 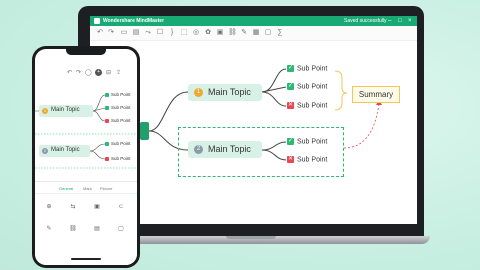 What do you see at coordinates (121, 207) in the screenshot?
I see `callout-icon: ⊂` at bounding box center [121, 207].